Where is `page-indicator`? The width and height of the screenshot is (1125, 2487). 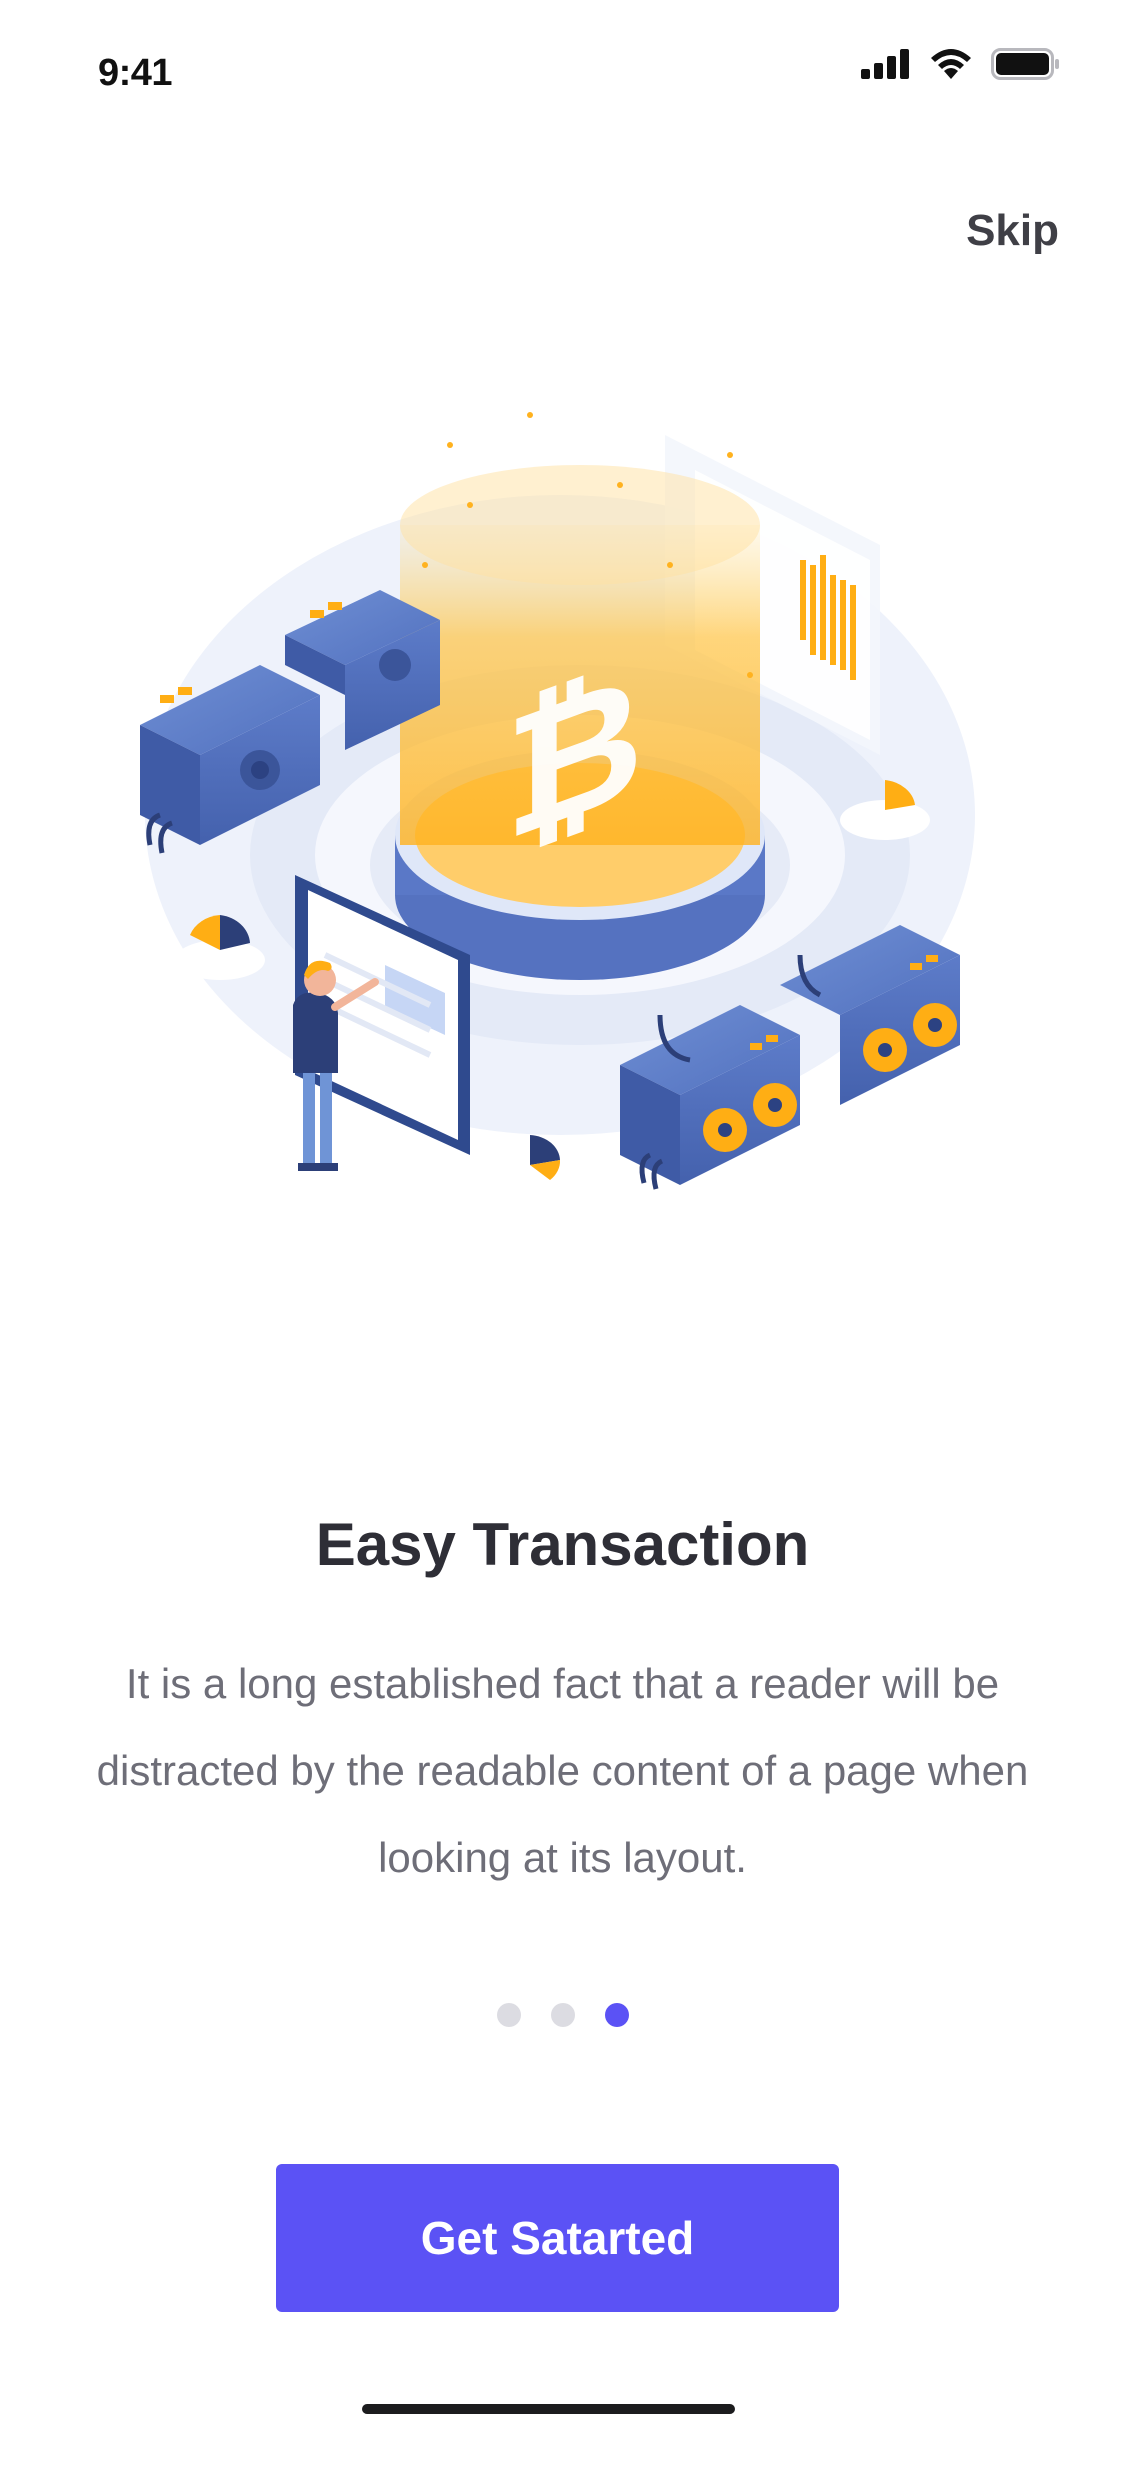
page-indicator is located at coordinates (562, 2015).